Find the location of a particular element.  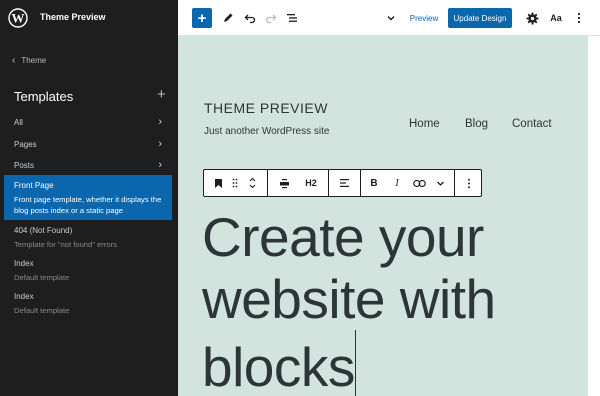

gear-icon is located at coordinates (532, 18).